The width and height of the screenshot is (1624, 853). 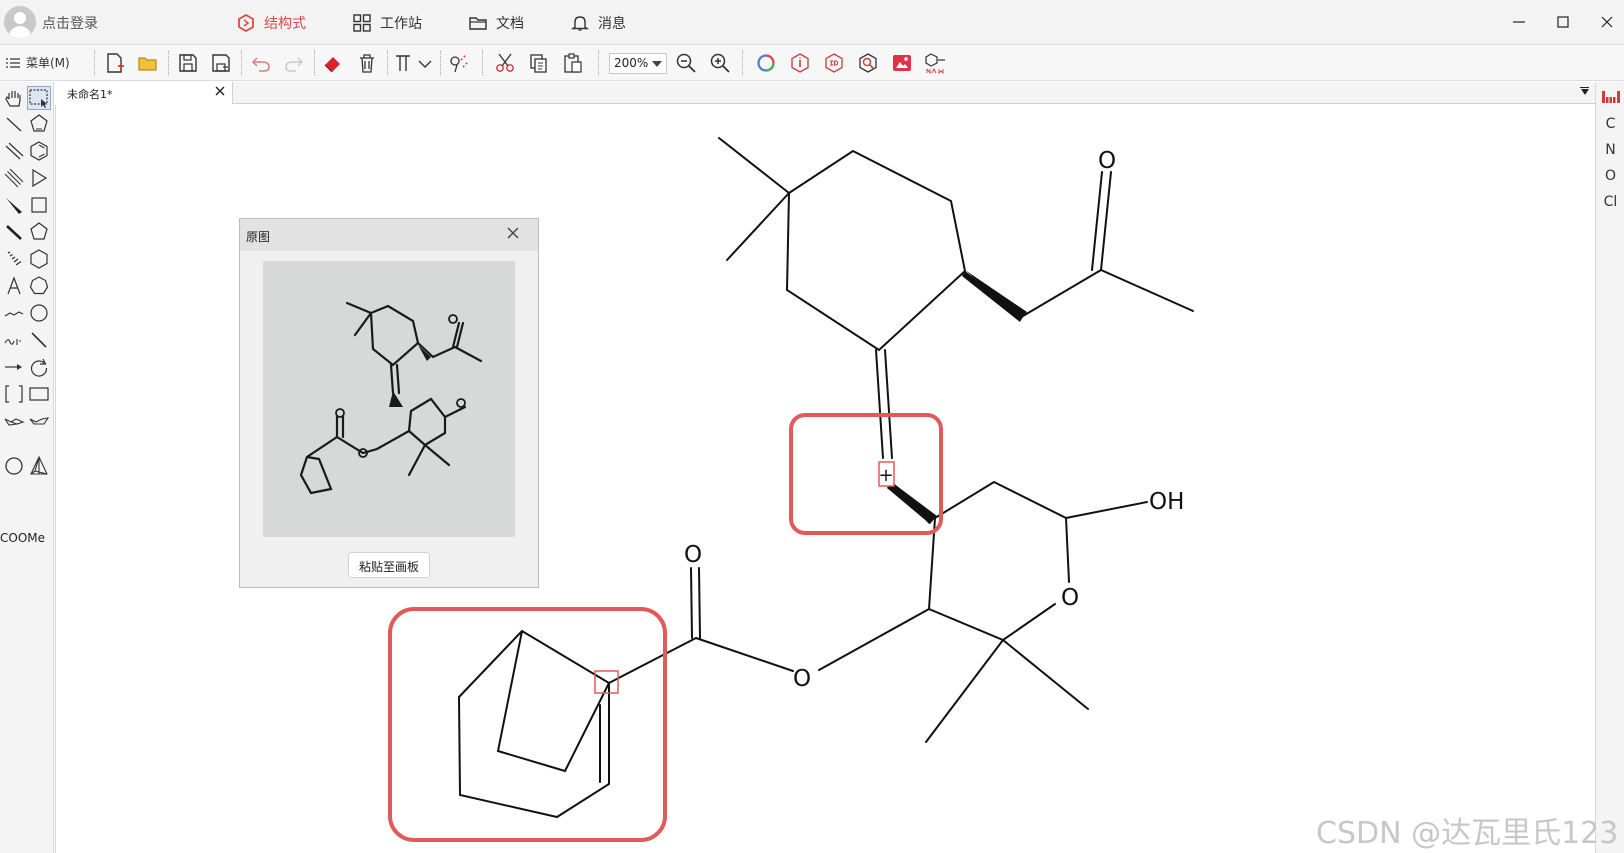 I want to click on tab-messages: 消息, so click(x=598, y=23).